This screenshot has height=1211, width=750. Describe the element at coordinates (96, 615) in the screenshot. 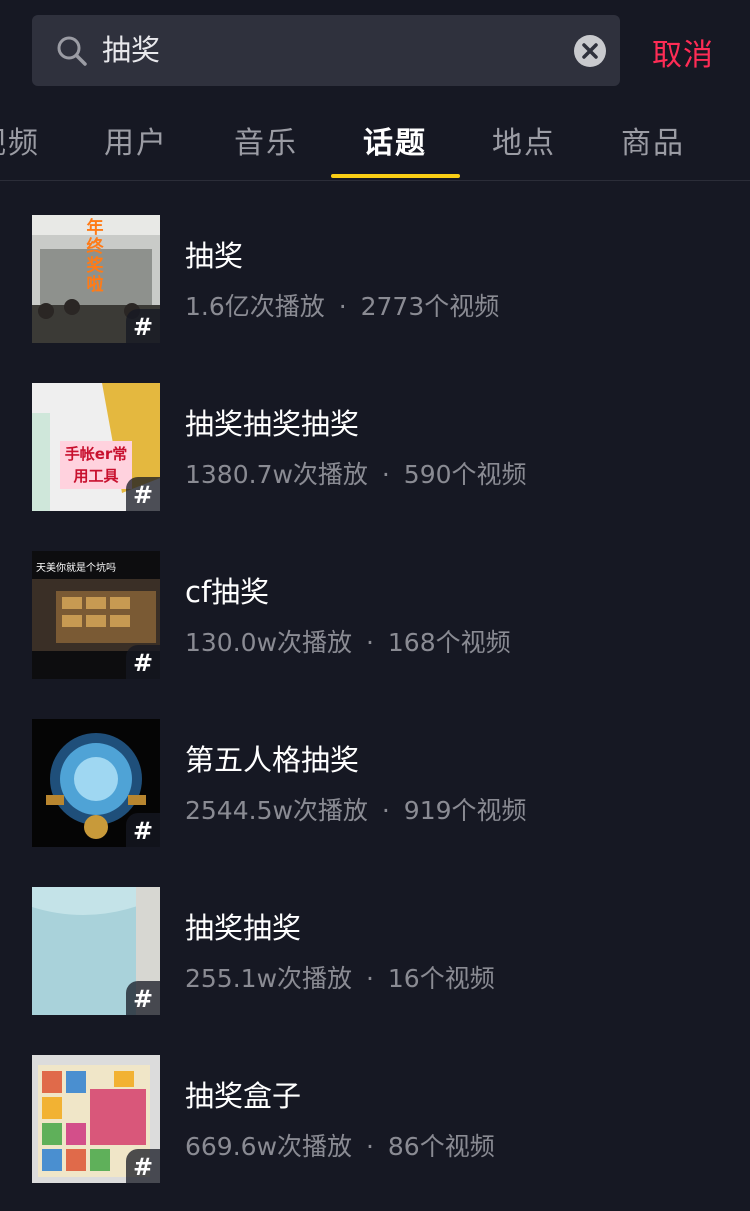

I see `topic-thumbnail: 天美你就是个坑吗 #` at that location.